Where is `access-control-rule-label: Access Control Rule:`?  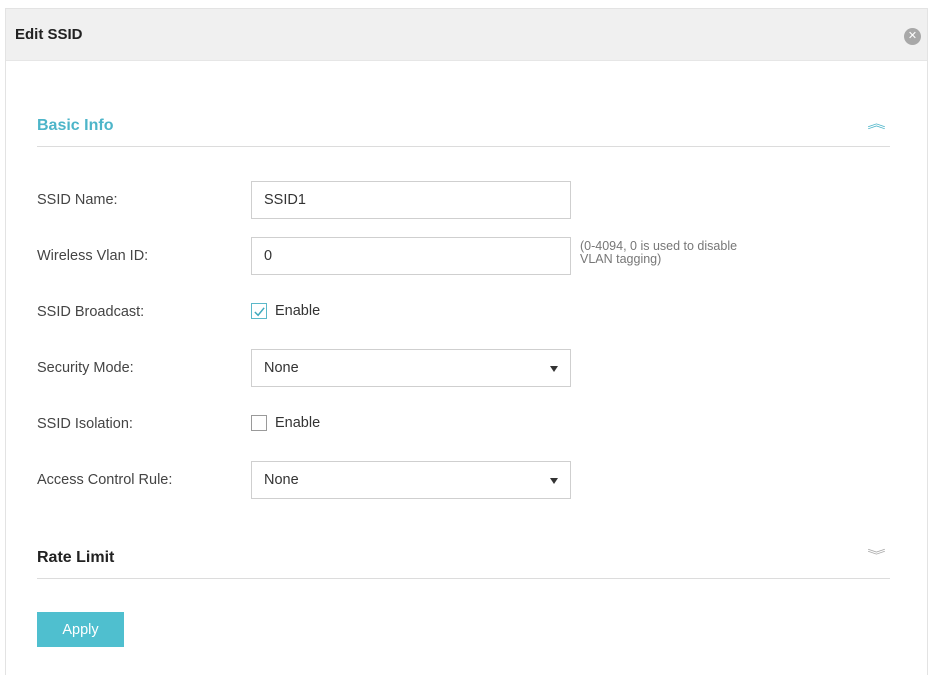
access-control-rule-label: Access Control Rule: is located at coordinates (105, 480).